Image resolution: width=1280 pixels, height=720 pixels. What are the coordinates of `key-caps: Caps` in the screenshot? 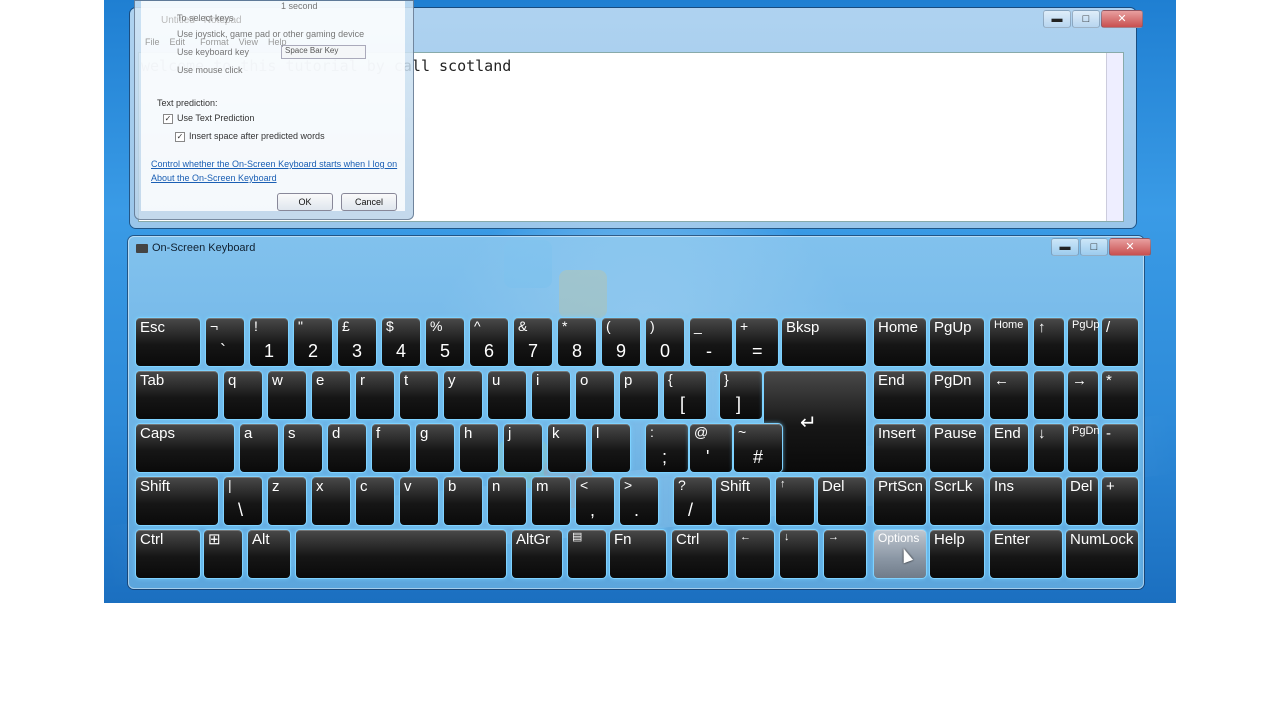 It's located at (185, 448).